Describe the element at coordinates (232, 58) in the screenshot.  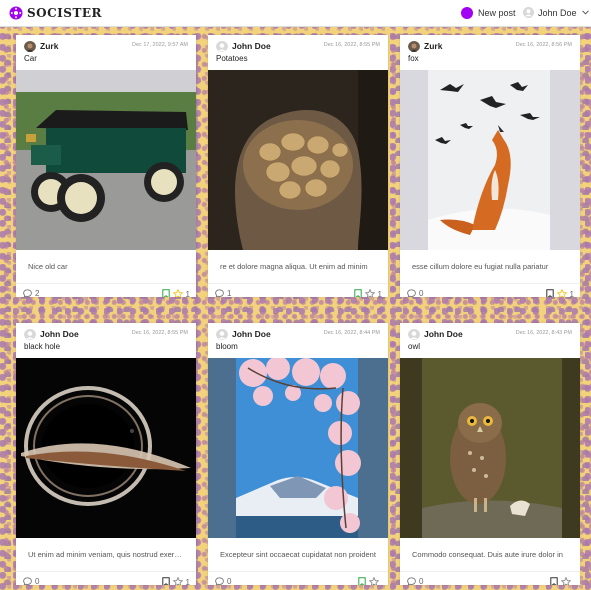
I see `post-title: Potatoes` at that location.